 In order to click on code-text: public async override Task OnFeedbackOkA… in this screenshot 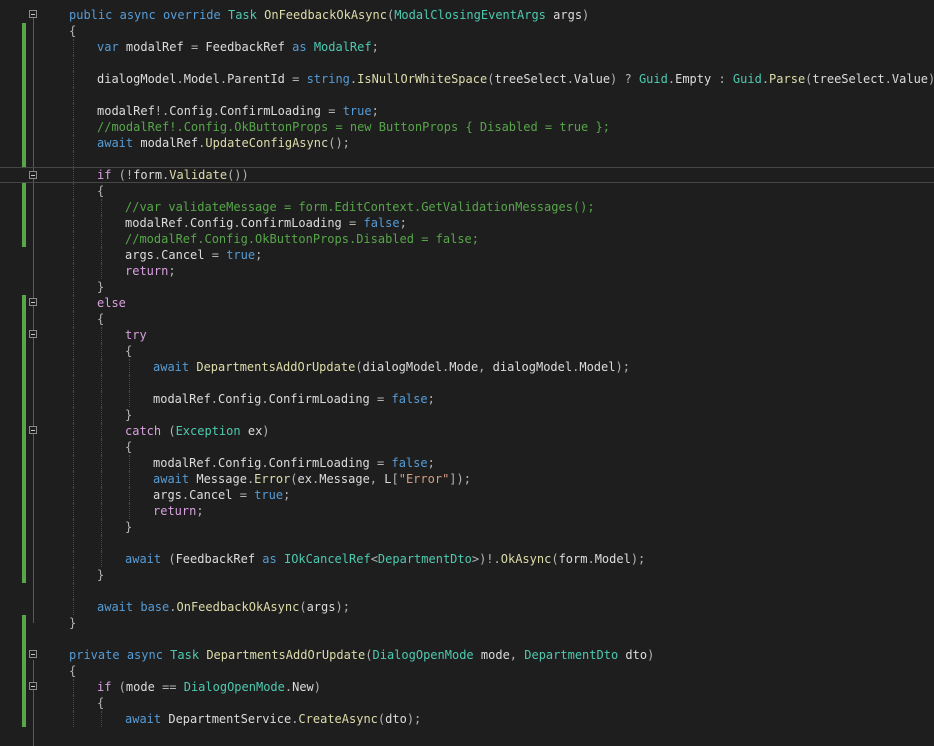, I will do `click(329, 15)`.